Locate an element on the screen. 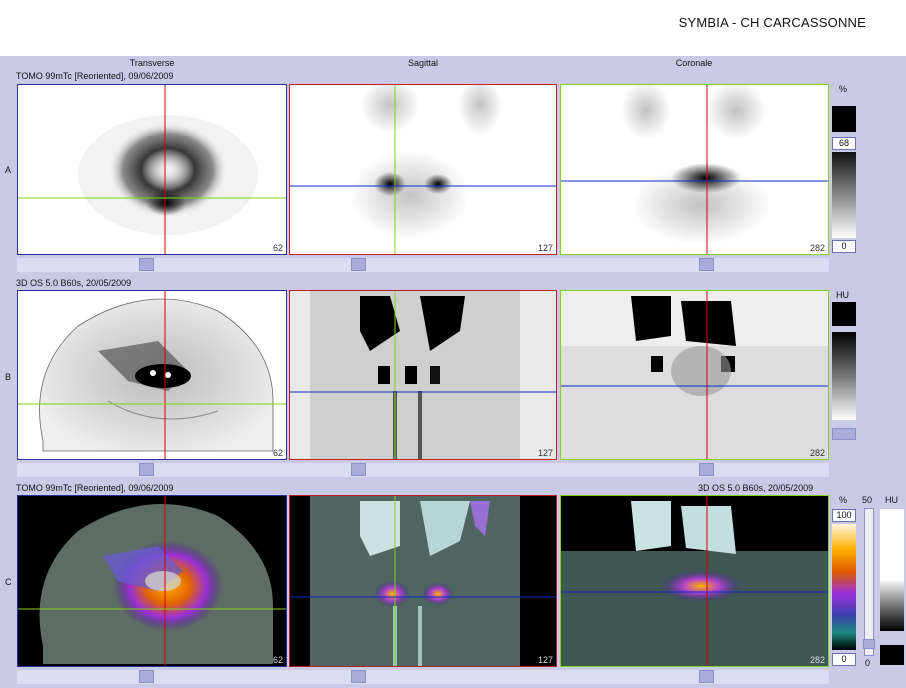 This screenshot has height=688, width=906. viewport-c-transverse: 62 is located at coordinates (152, 581).